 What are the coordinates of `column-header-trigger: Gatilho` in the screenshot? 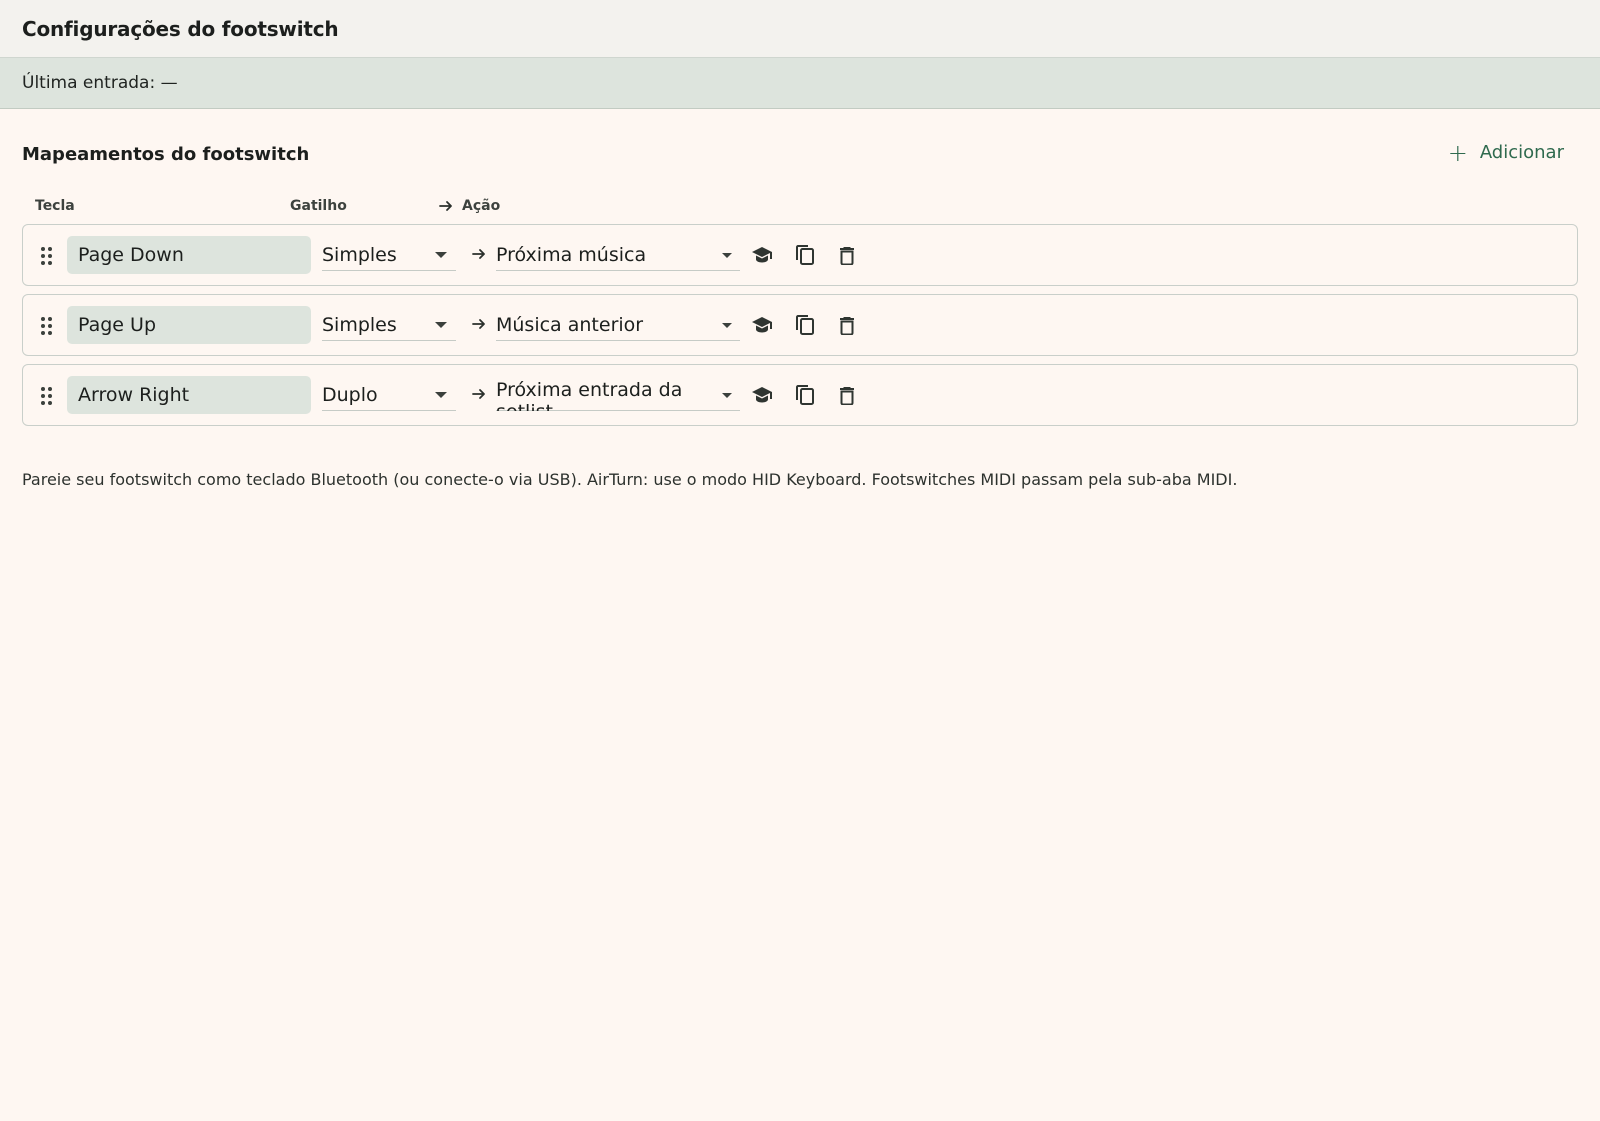 It's located at (318, 206).